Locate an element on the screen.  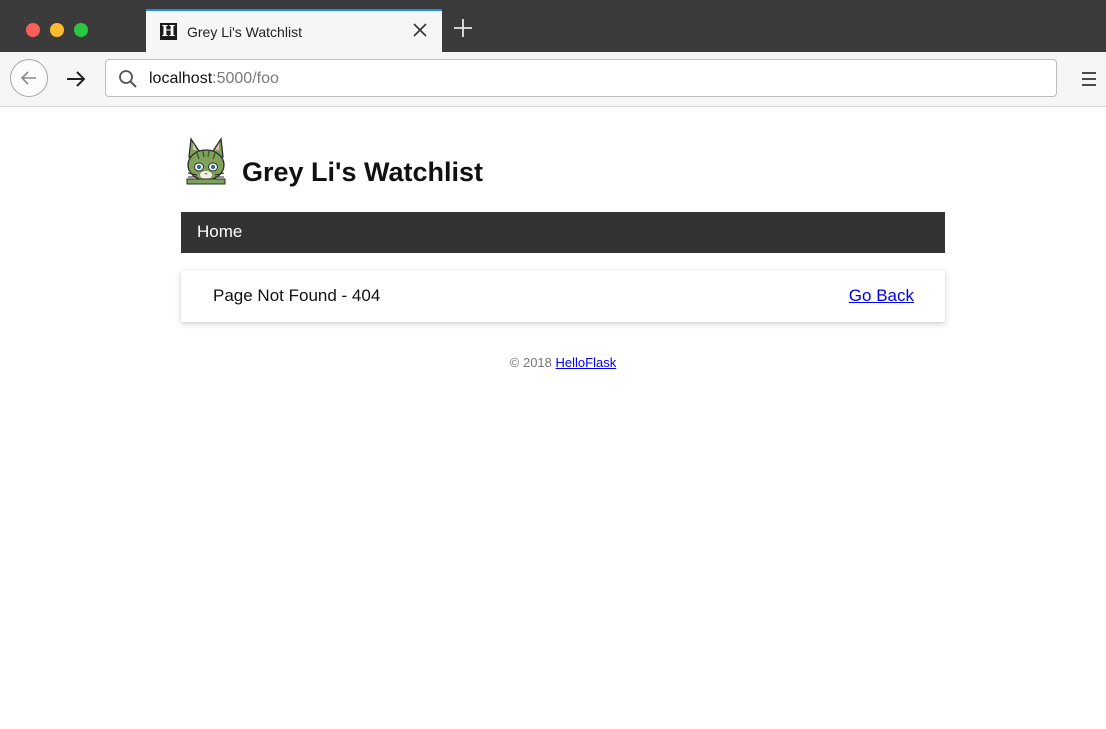
close-icon is located at coordinates (420, 30).